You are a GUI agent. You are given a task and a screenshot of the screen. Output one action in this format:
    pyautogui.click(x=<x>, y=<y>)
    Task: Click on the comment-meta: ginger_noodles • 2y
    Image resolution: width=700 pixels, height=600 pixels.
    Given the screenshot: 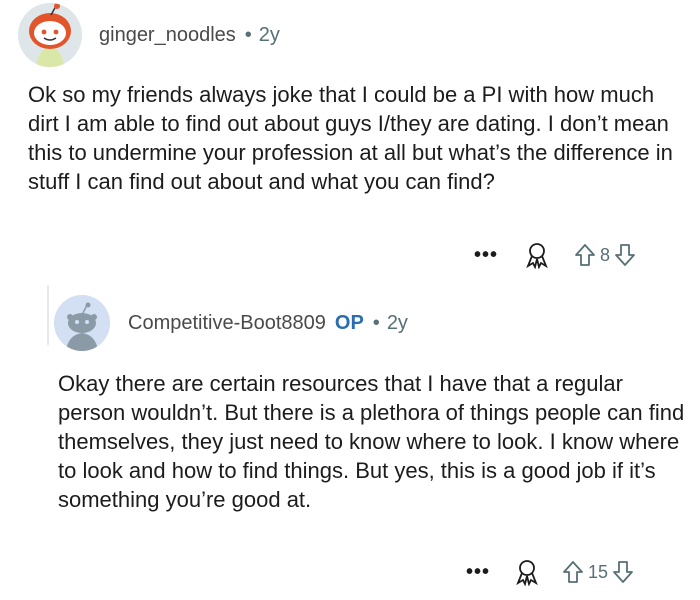 What is the action you would take?
    pyautogui.click(x=189, y=35)
    